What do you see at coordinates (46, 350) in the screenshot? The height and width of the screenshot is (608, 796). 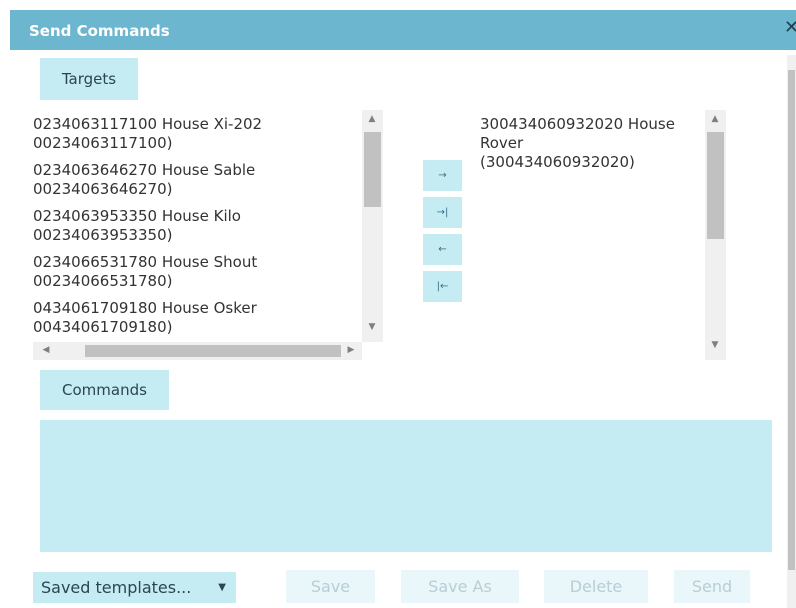 I see `scroll-left-icon: ◀` at bounding box center [46, 350].